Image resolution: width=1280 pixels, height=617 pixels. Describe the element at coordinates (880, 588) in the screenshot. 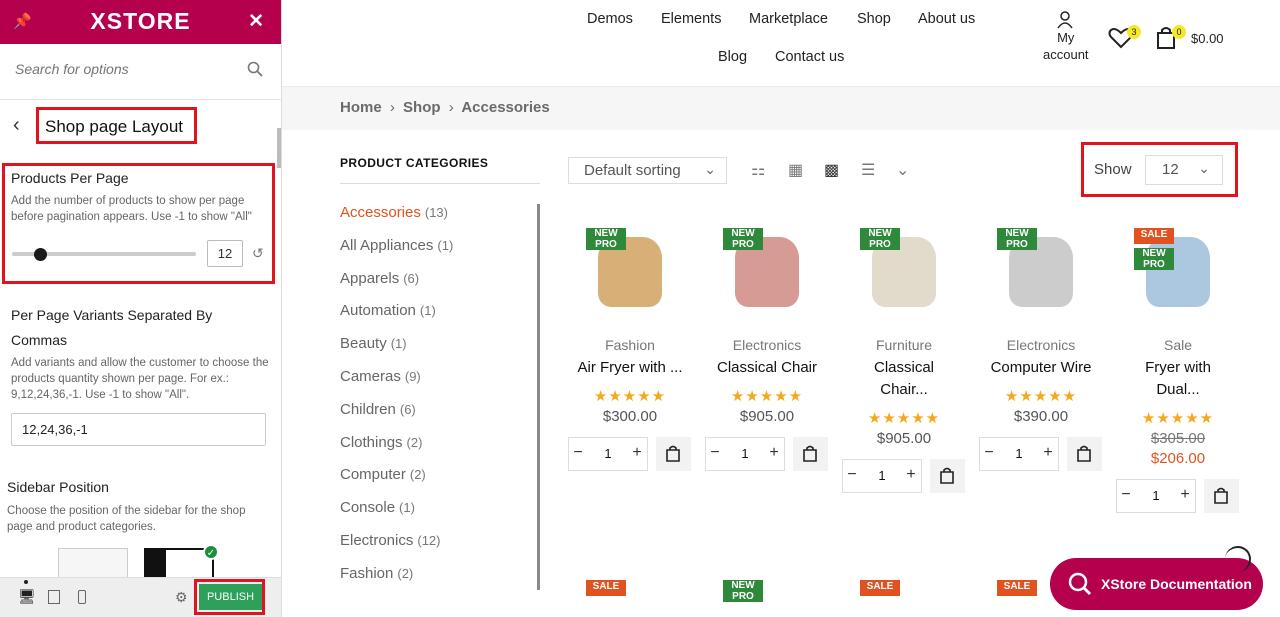

I see `product-tag: SALE` at that location.